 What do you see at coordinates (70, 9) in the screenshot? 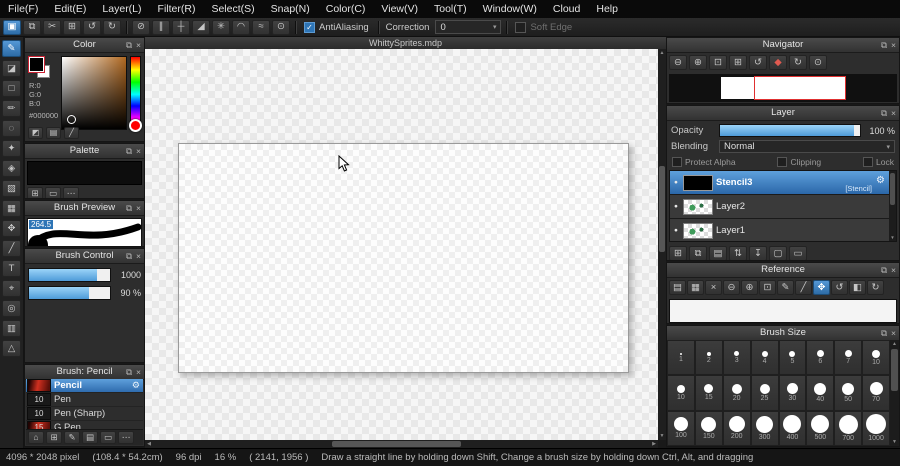
I see `menu-item: Edit(E)` at bounding box center [70, 9].